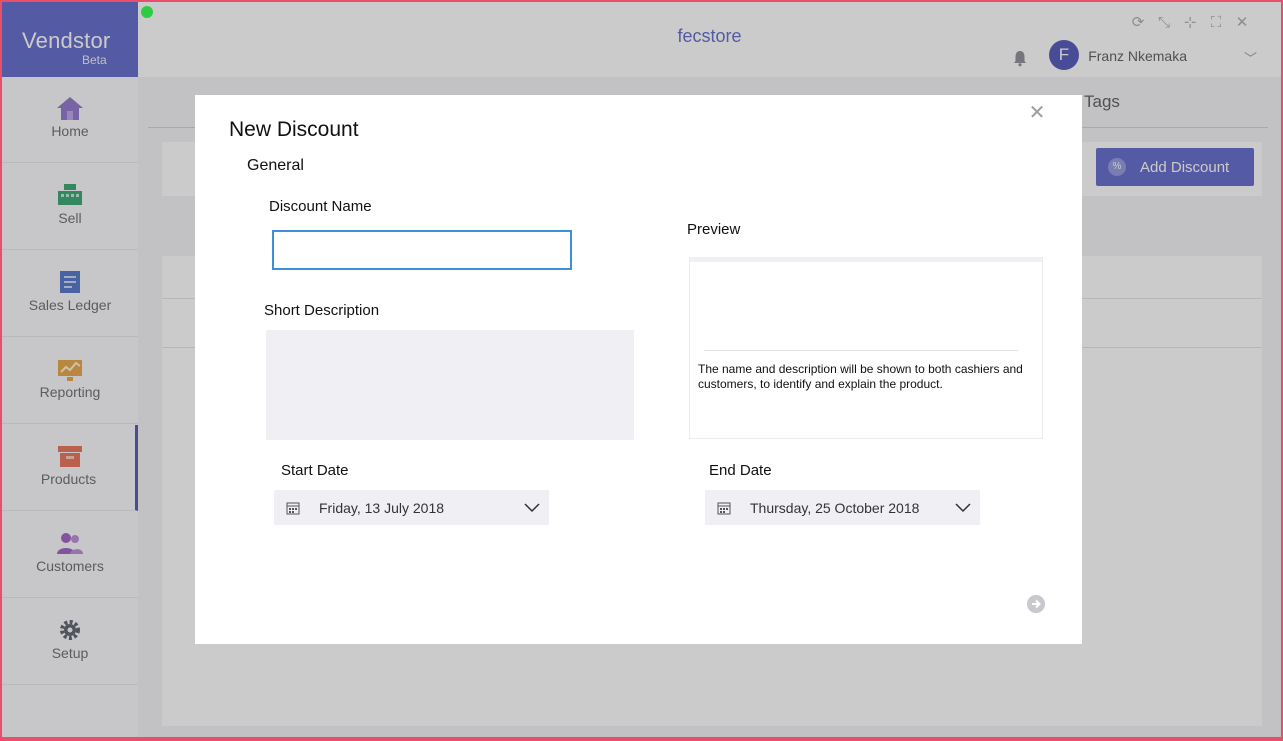  Describe the element at coordinates (1036, 604) in the screenshot. I see `next-arrow-icon` at that location.